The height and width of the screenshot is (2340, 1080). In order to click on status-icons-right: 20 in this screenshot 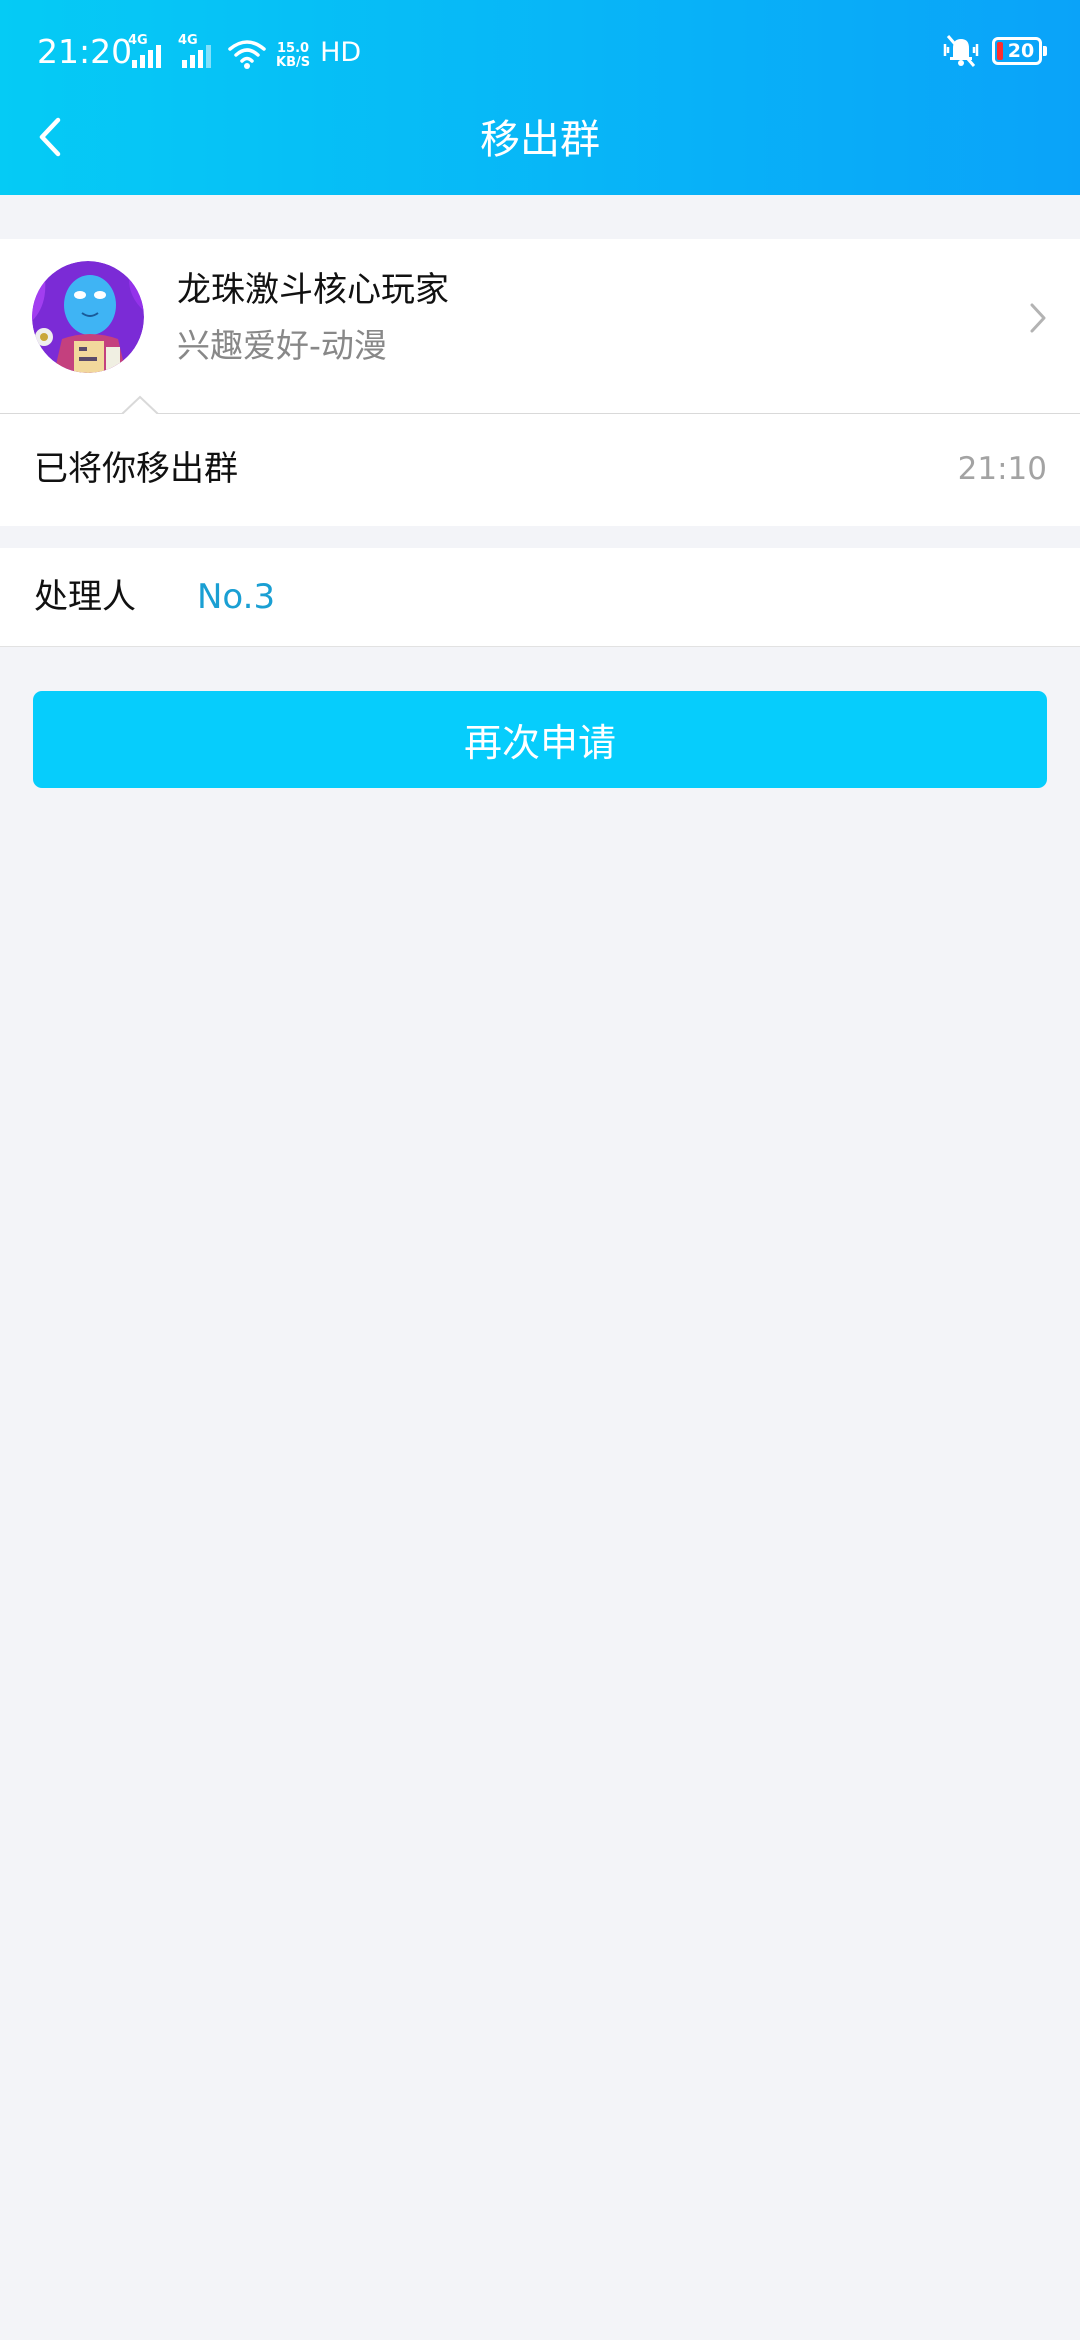, I will do `click(994, 51)`.